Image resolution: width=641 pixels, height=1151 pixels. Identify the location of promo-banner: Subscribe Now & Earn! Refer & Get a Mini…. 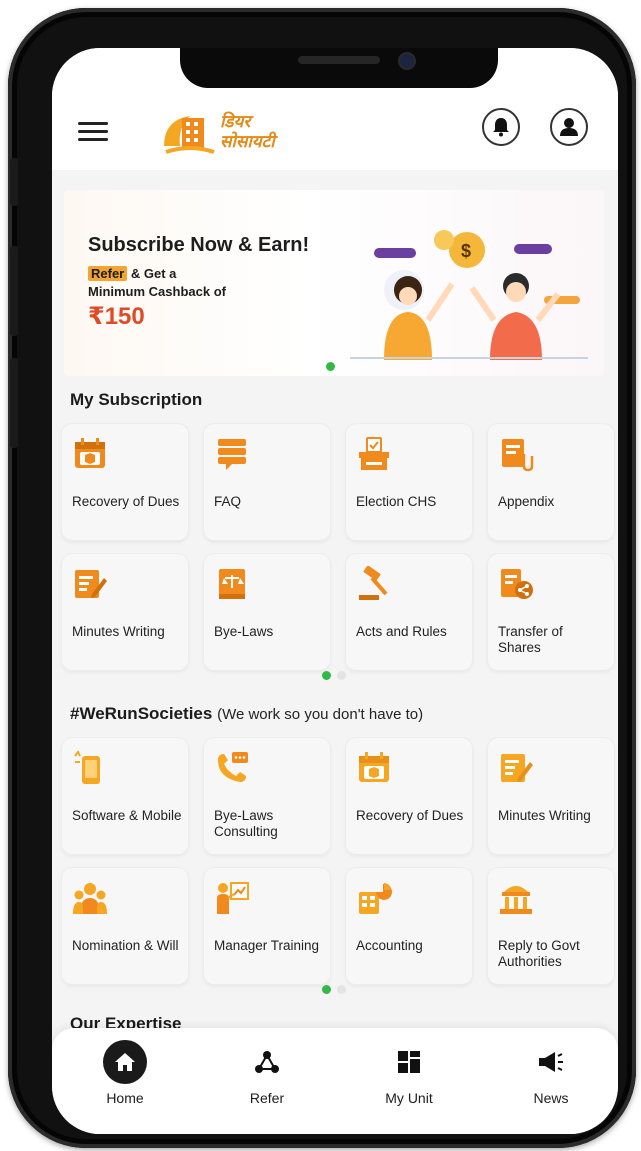
(334, 283).